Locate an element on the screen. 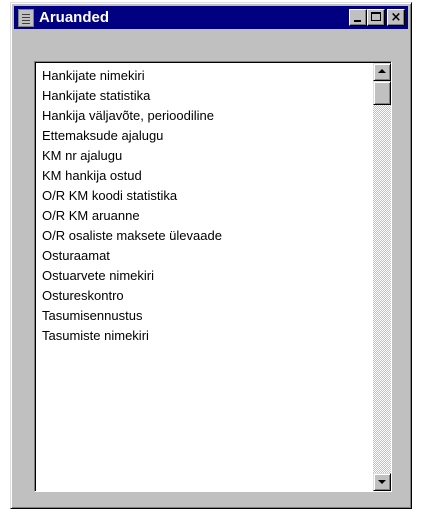 This screenshot has height=514, width=424. list-item: O/R osaliste maksete ülevaade is located at coordinates (204, 236).